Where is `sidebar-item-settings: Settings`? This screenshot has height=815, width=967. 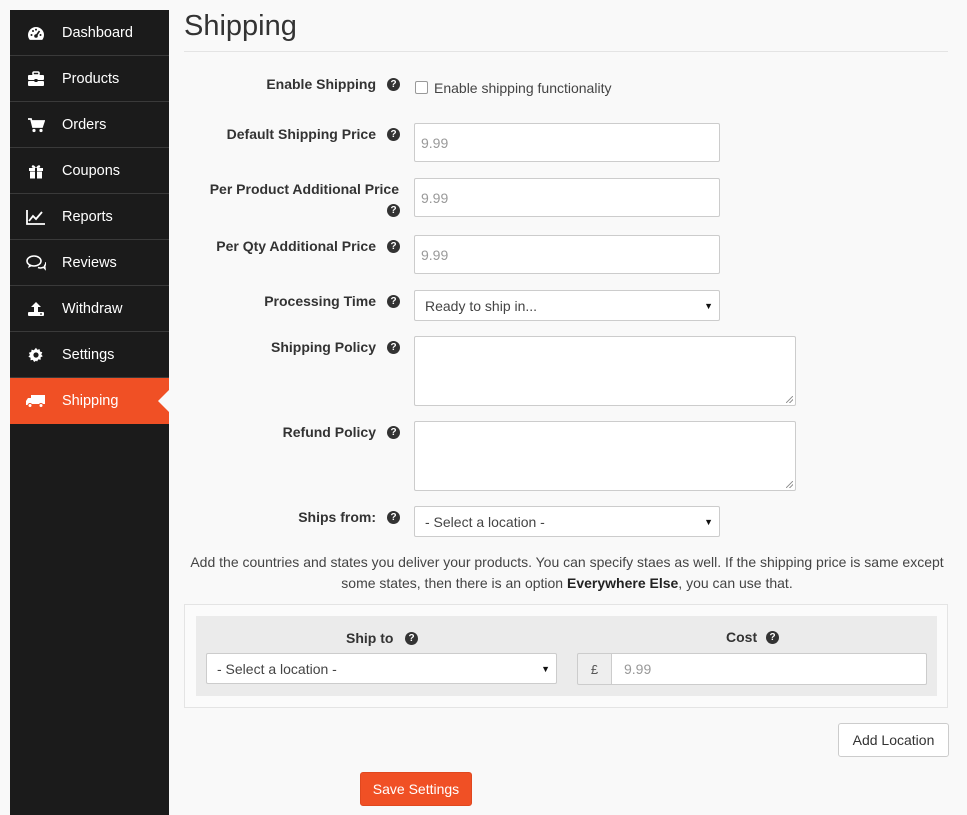
sidebar-item-settings: Settings is located at coordinates (89, 355).